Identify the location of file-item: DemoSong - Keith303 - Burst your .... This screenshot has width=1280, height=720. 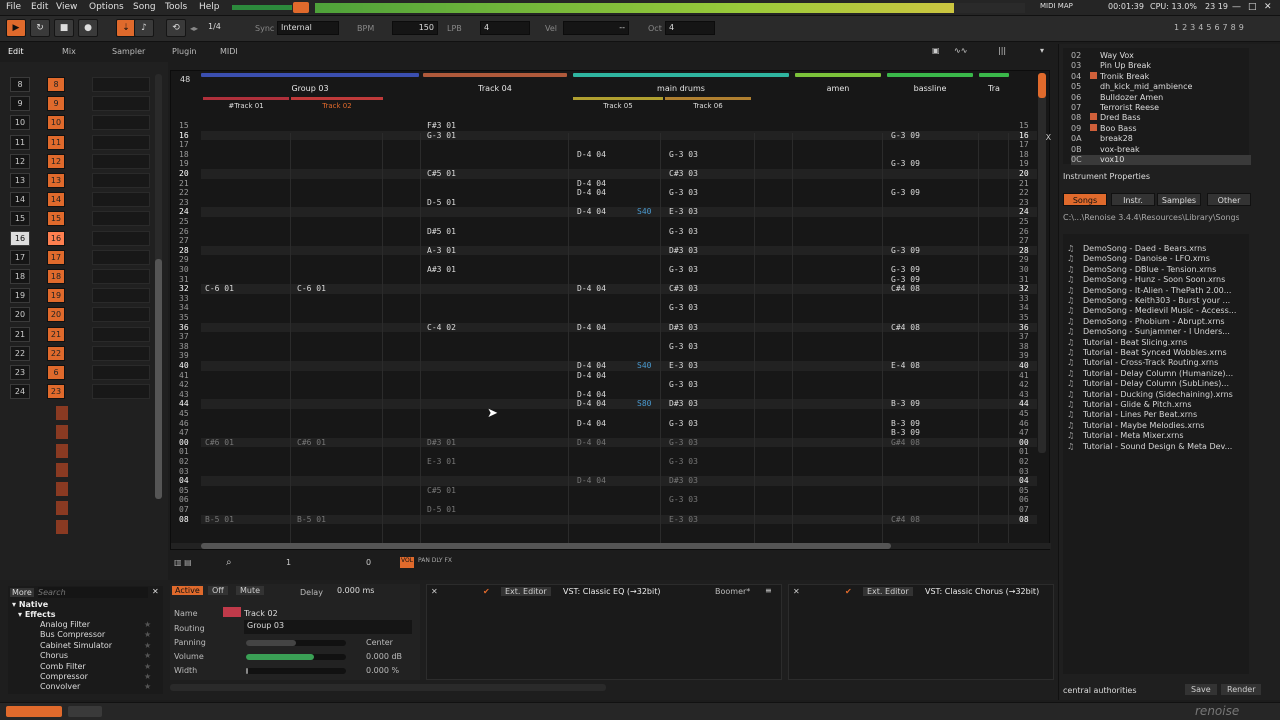
(1178, 301).